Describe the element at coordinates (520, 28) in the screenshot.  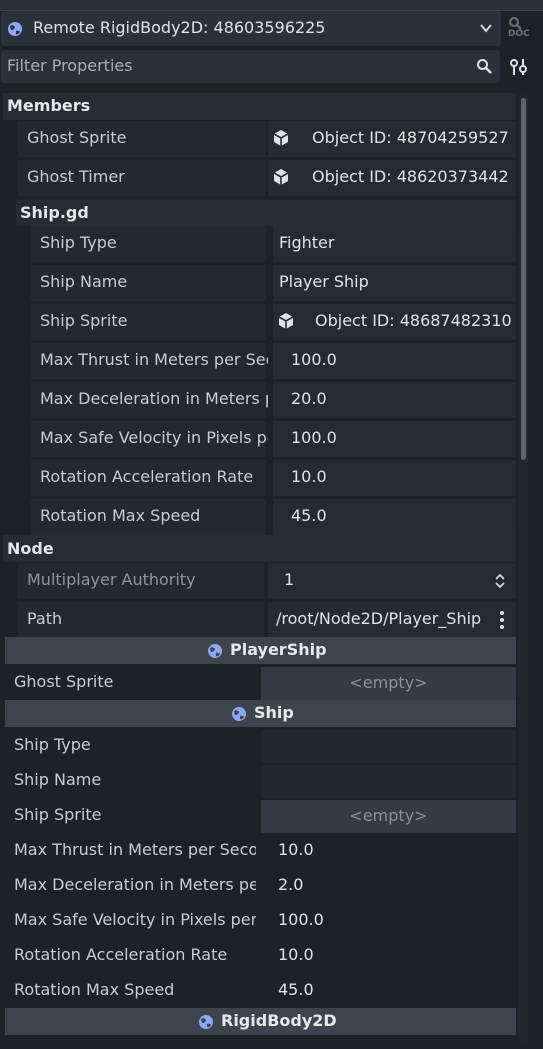
I see `doc-button: DOC` at that location.